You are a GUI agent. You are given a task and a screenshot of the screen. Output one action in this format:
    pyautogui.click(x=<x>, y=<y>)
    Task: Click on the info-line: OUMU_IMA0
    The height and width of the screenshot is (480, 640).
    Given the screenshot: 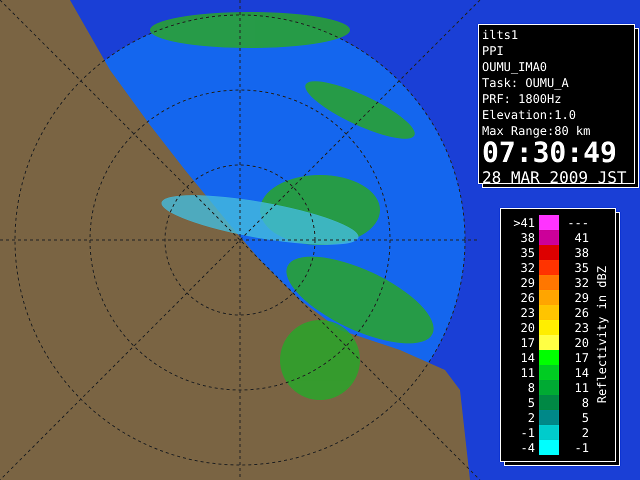 What is the action you would take?
    pyautogui.click(x=515, y=67)
    